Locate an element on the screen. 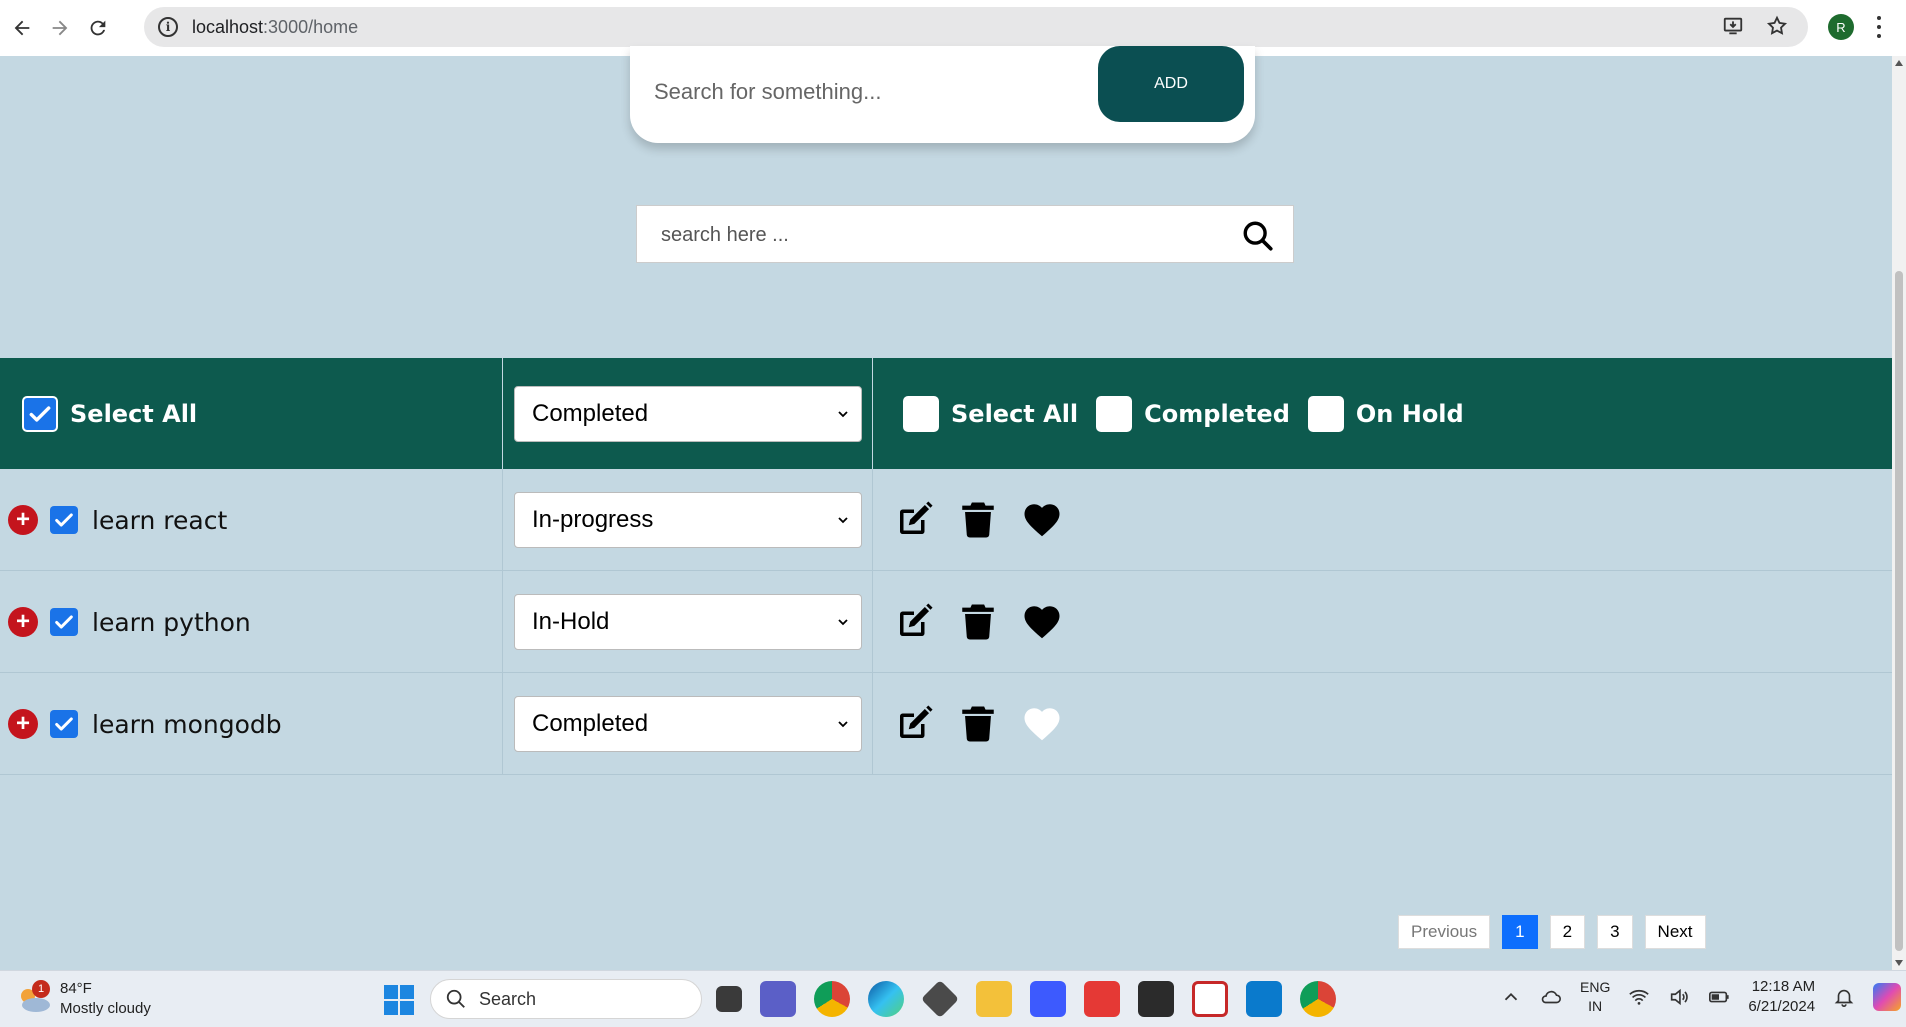 This screenshot has height=1027, width=1906. language-indicator: ENG IN is located at coordinates (1595, 997).